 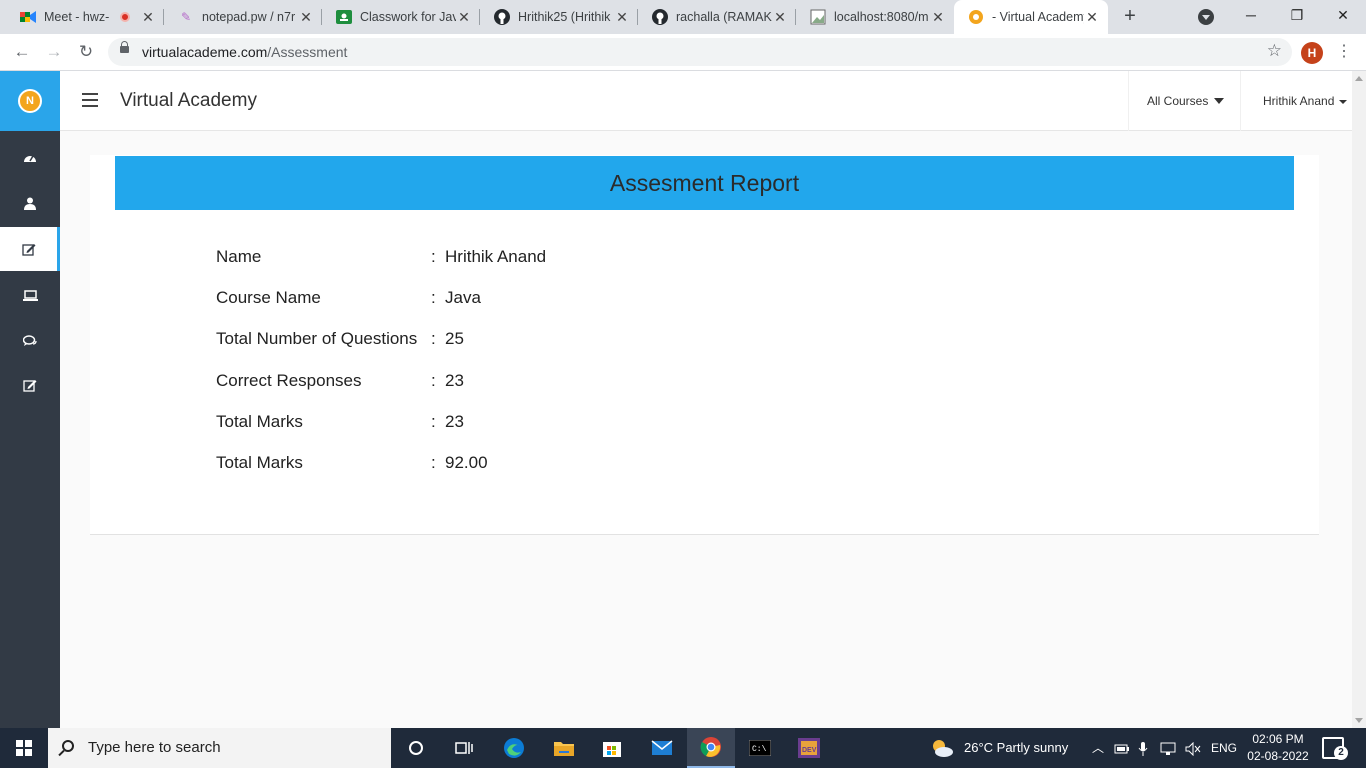 I want to click on browser-tab: Classwork for Jav ✕, so click(x=401, y=17).